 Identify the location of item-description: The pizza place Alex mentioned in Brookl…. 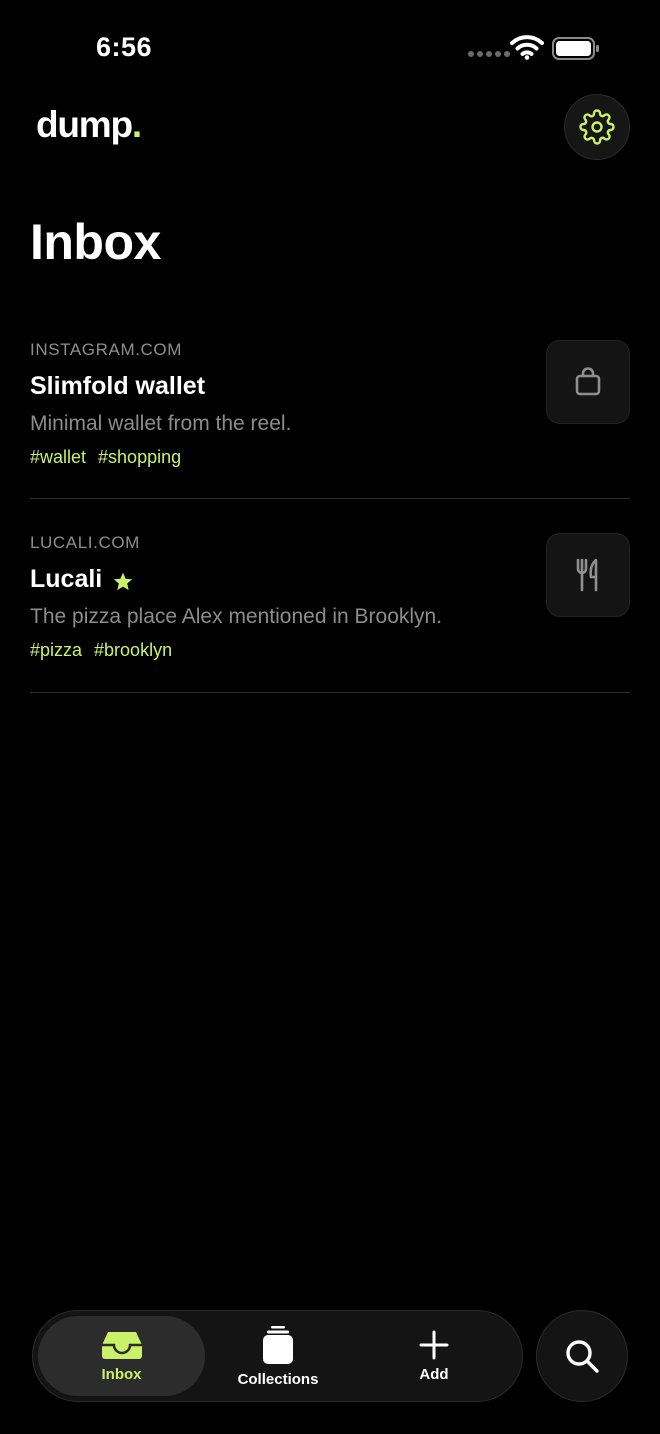
(236, 616).